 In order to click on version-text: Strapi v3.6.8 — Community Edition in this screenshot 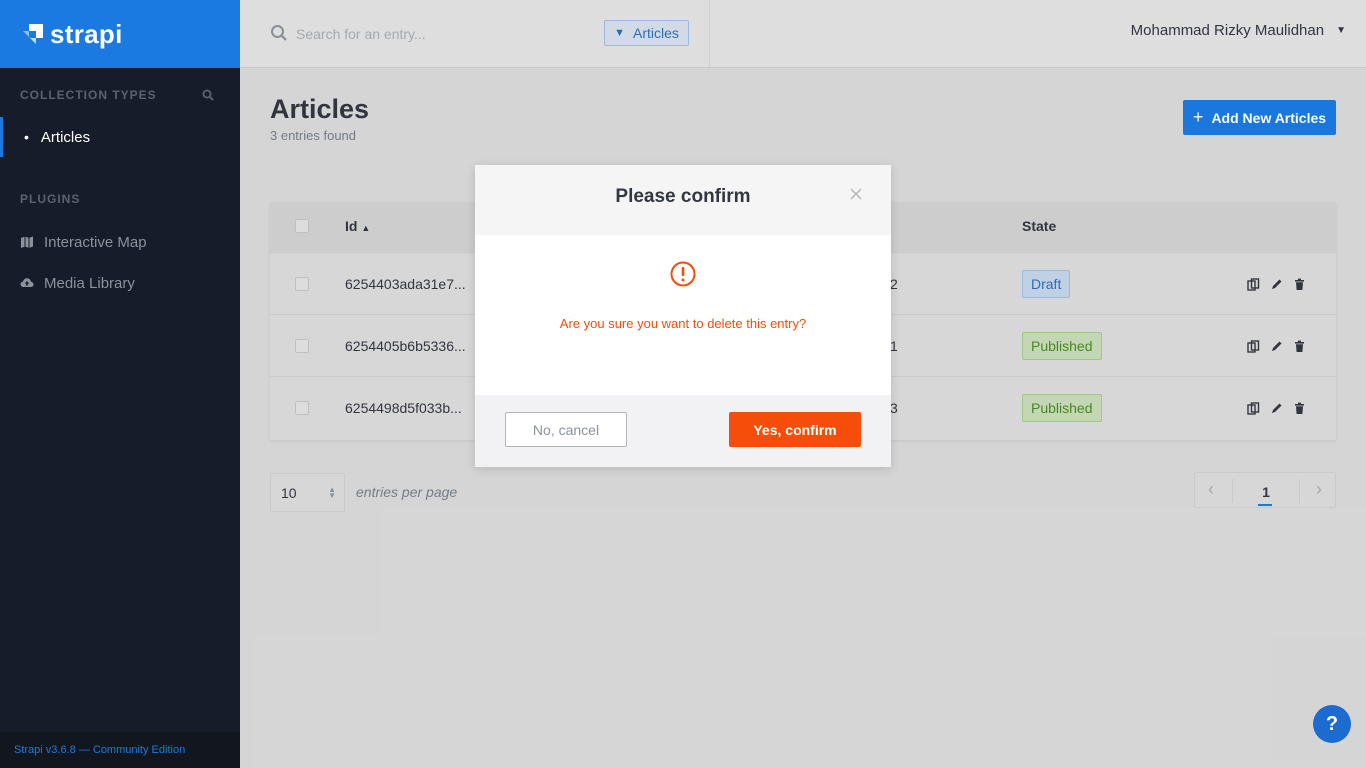, I will do `click(99, 750)`.